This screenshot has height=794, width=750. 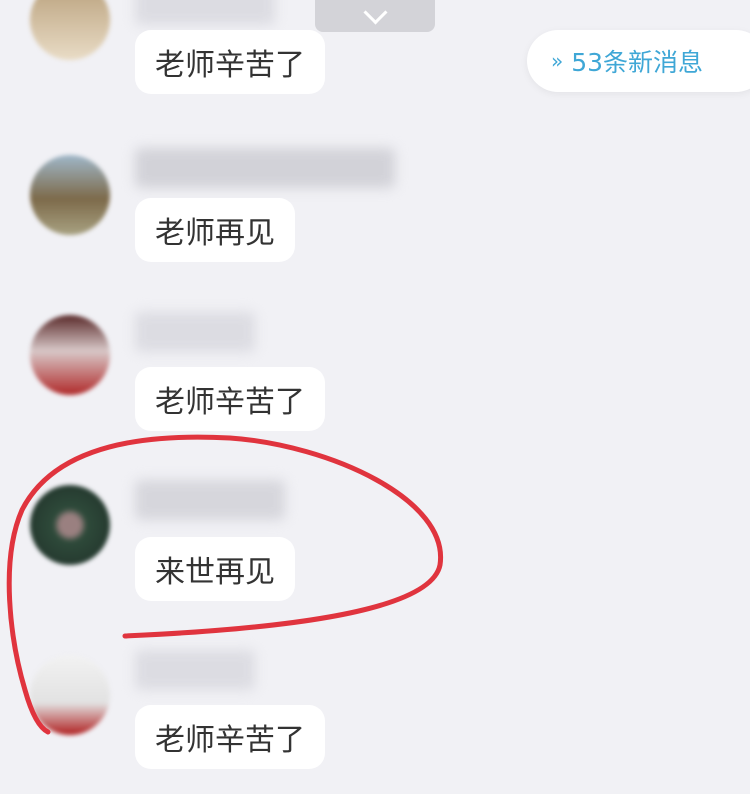 I want to click on new-messages-badge: » 53条新消息, so click(x=638, y=61).